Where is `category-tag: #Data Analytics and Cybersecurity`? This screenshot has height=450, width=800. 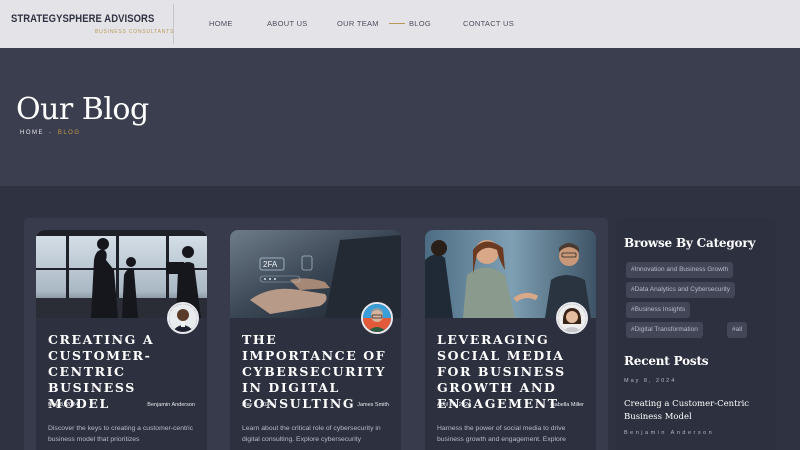 category-tag: #Data Analytics and Cybersecurity is located at coordinates (680, 290).